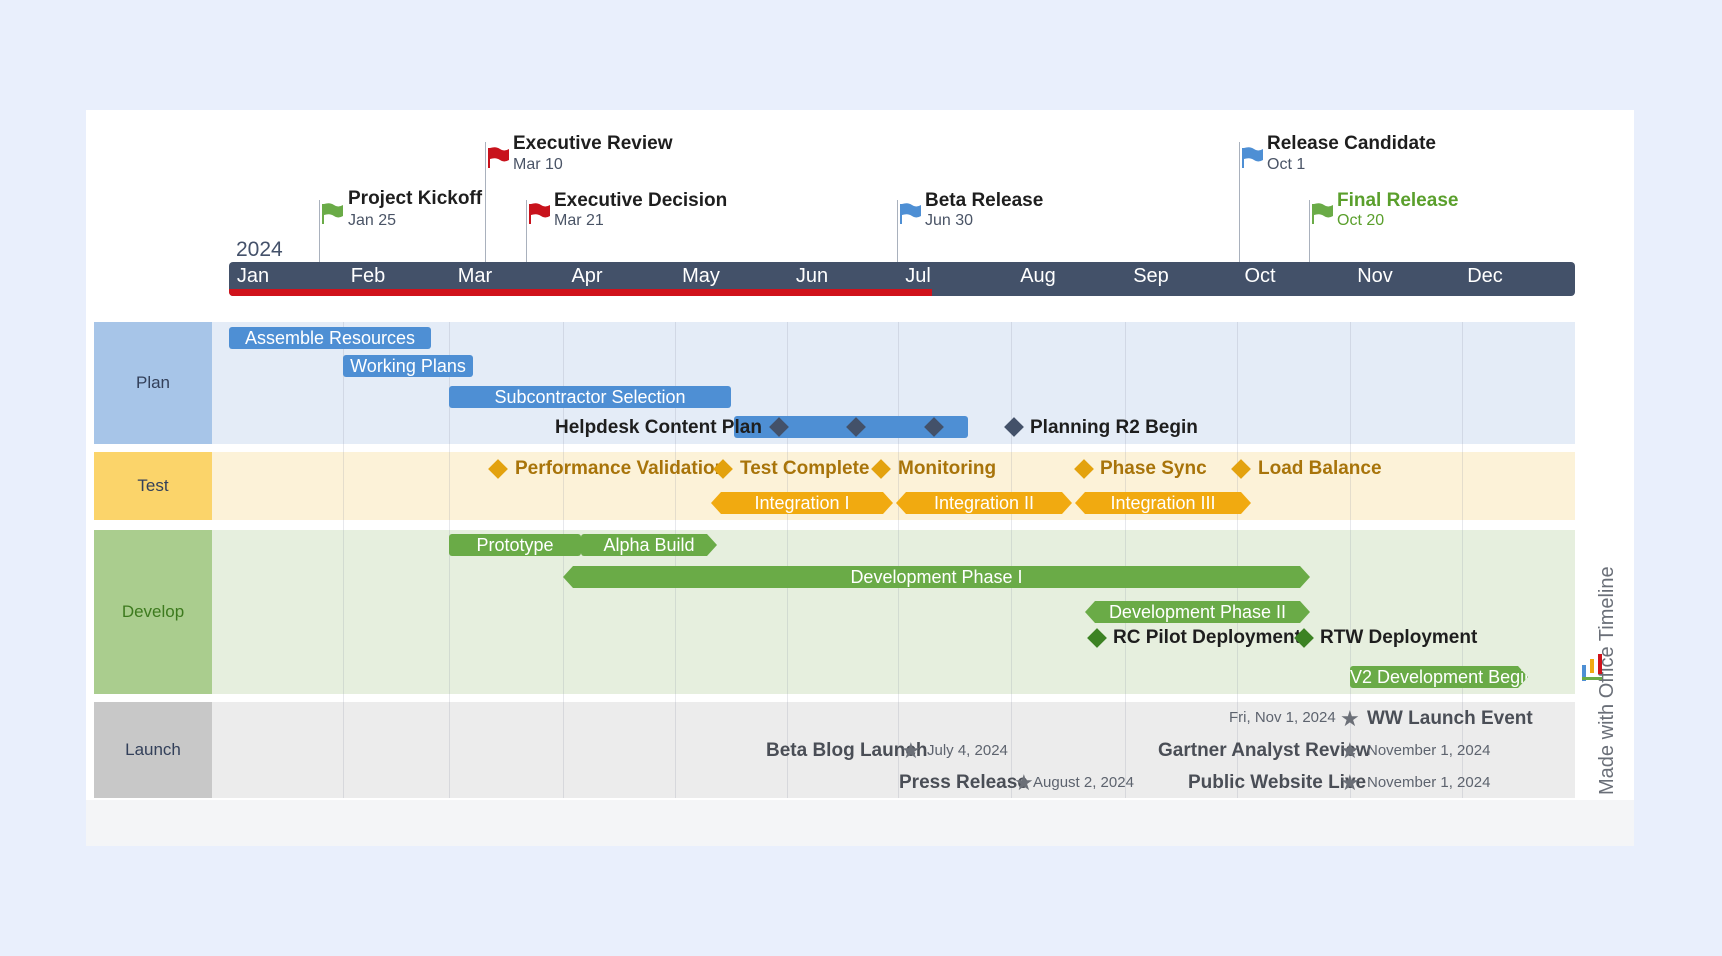 This screenshot has height=956, width=1722. I want to click on milestone-label: Monitoring, so click(947, 468).